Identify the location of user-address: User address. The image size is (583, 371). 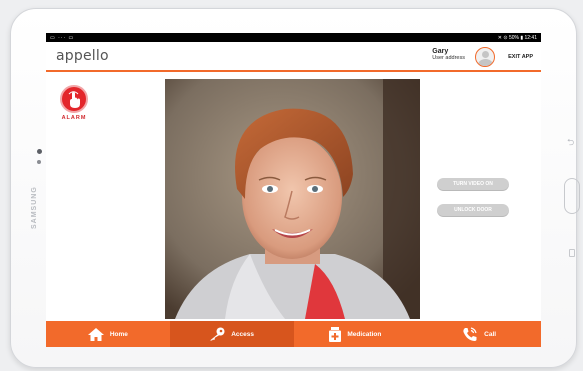
(448, 58).